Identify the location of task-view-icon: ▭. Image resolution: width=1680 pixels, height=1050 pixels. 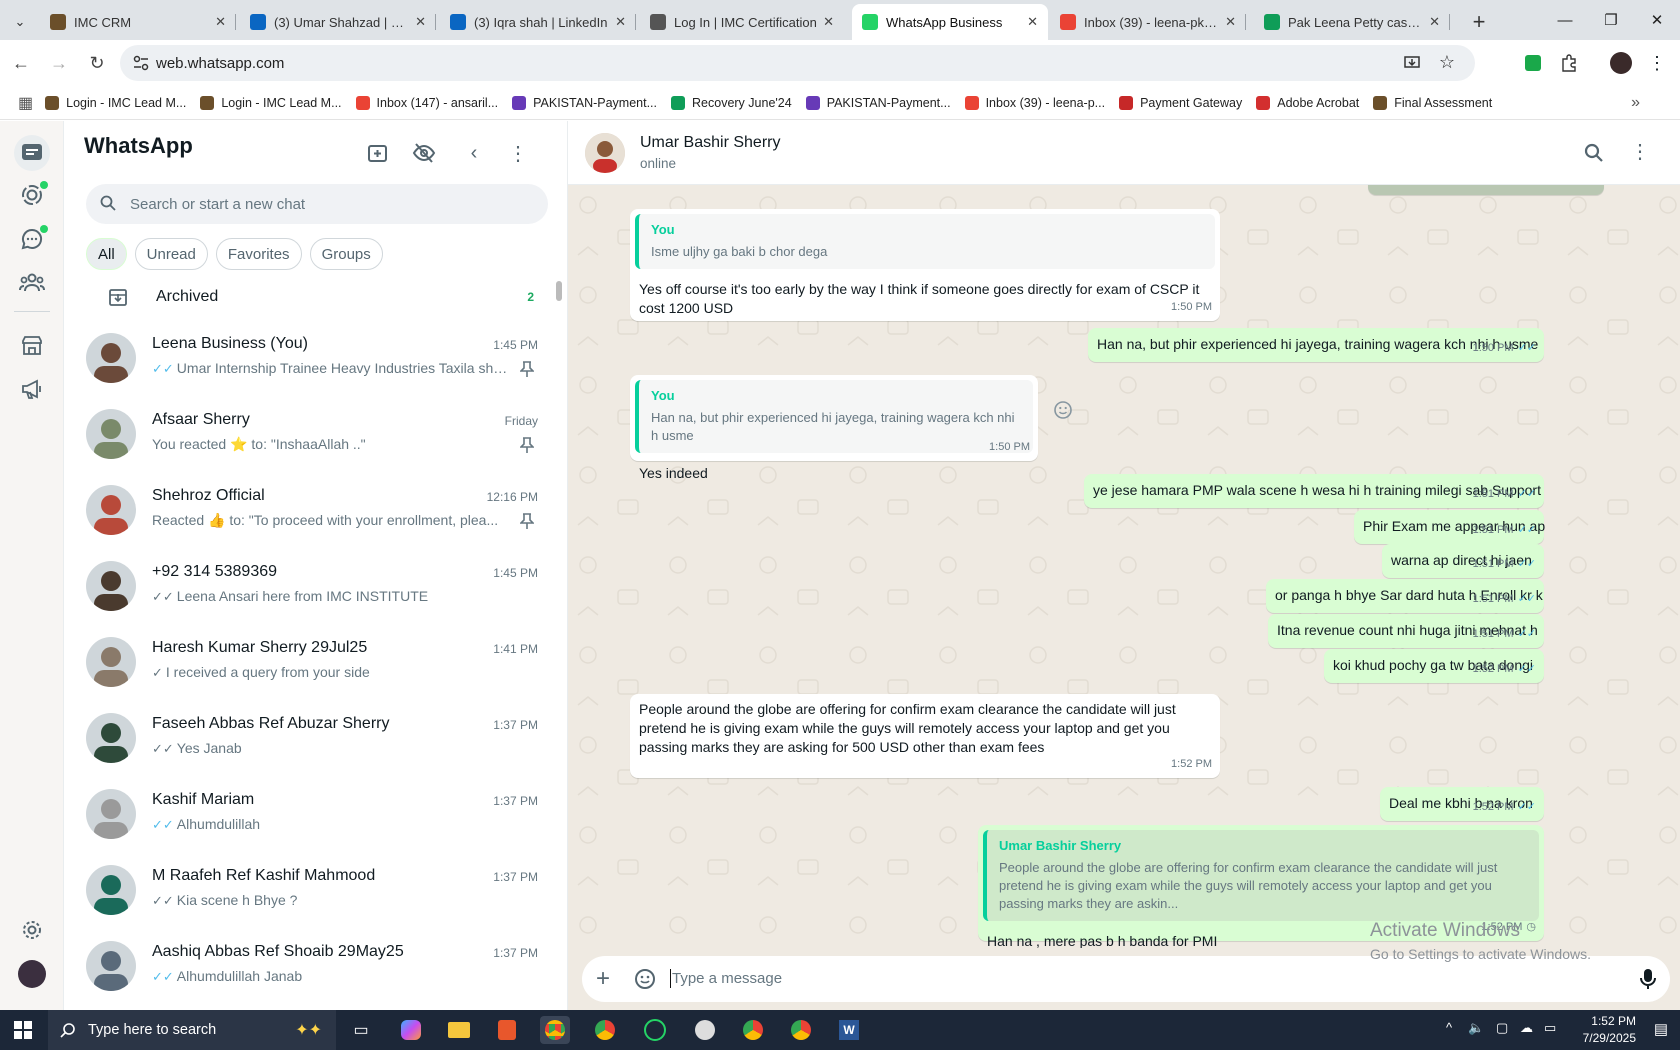
(361, 1030).